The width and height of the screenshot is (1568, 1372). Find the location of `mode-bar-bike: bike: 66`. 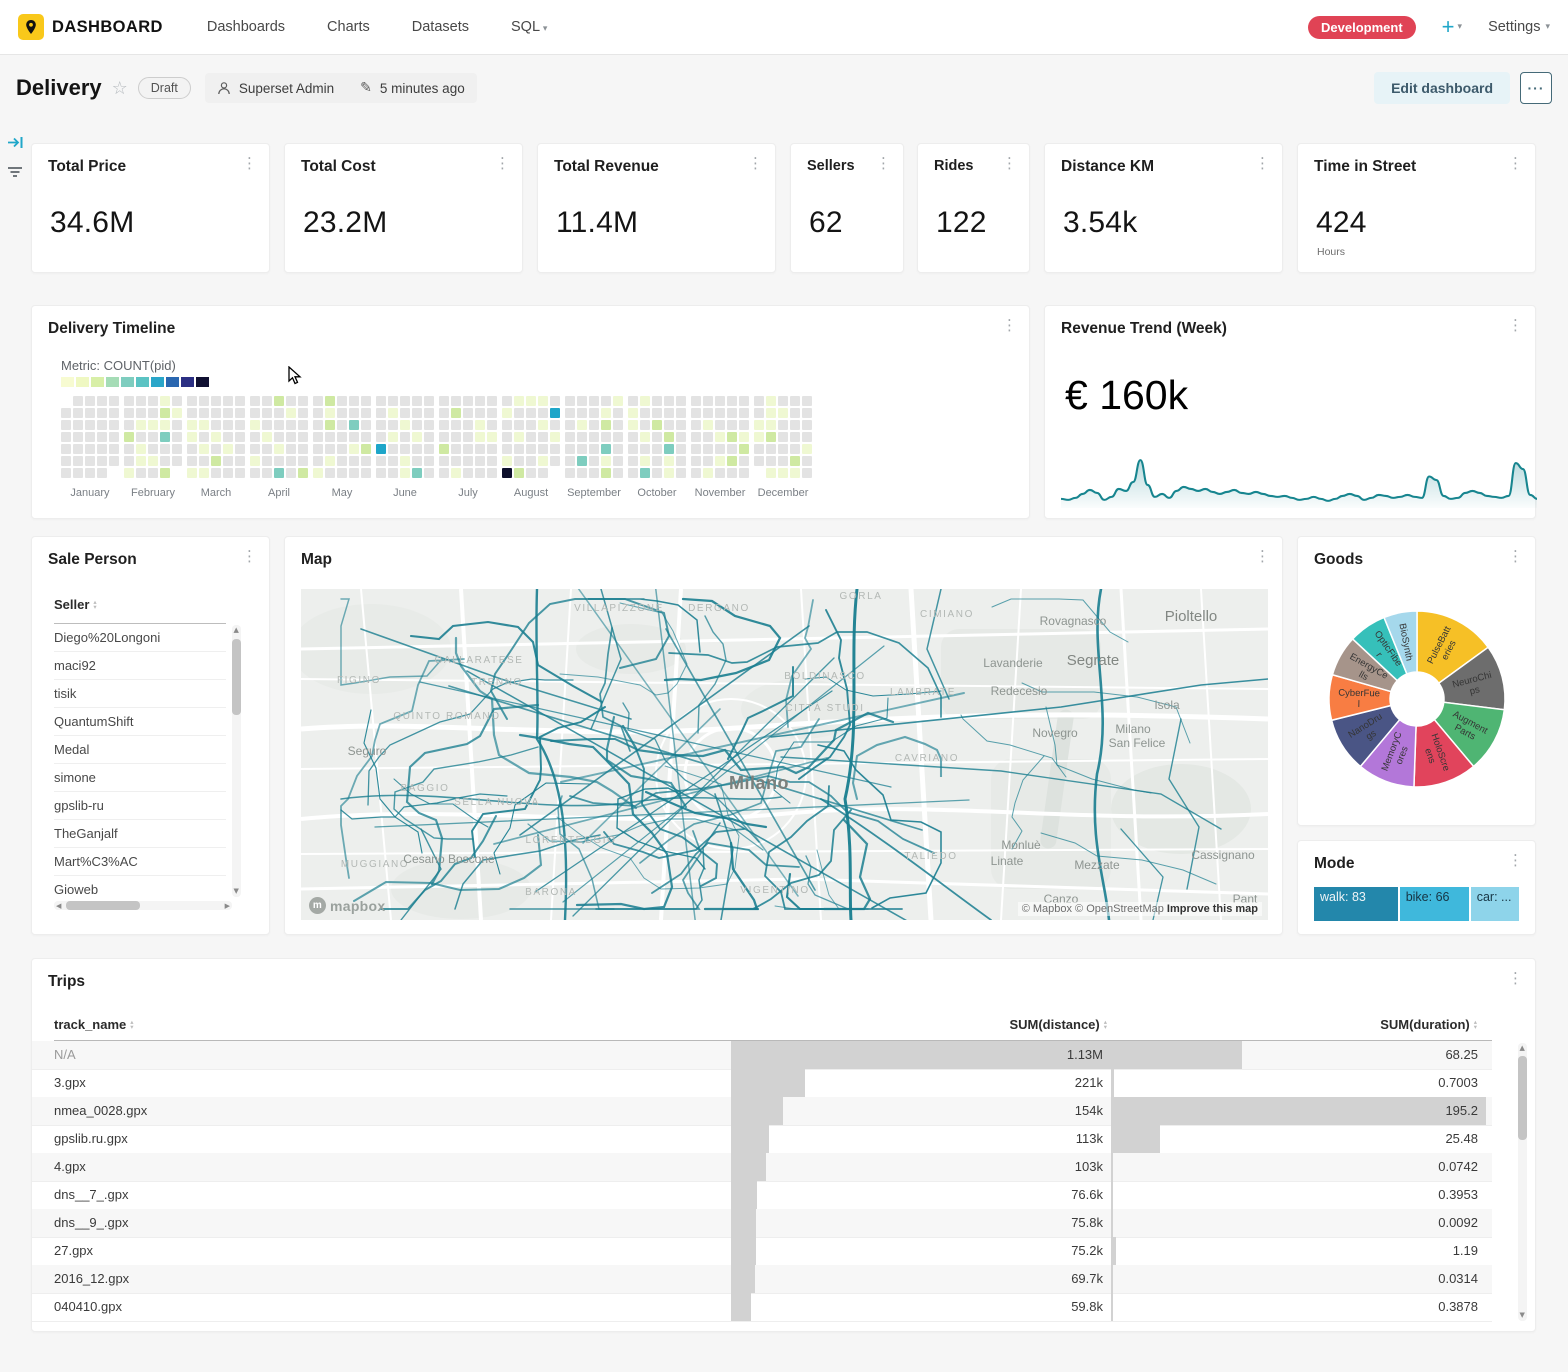

mode-bar-bike: bike: 66 is located at coordinates (1434, 904).